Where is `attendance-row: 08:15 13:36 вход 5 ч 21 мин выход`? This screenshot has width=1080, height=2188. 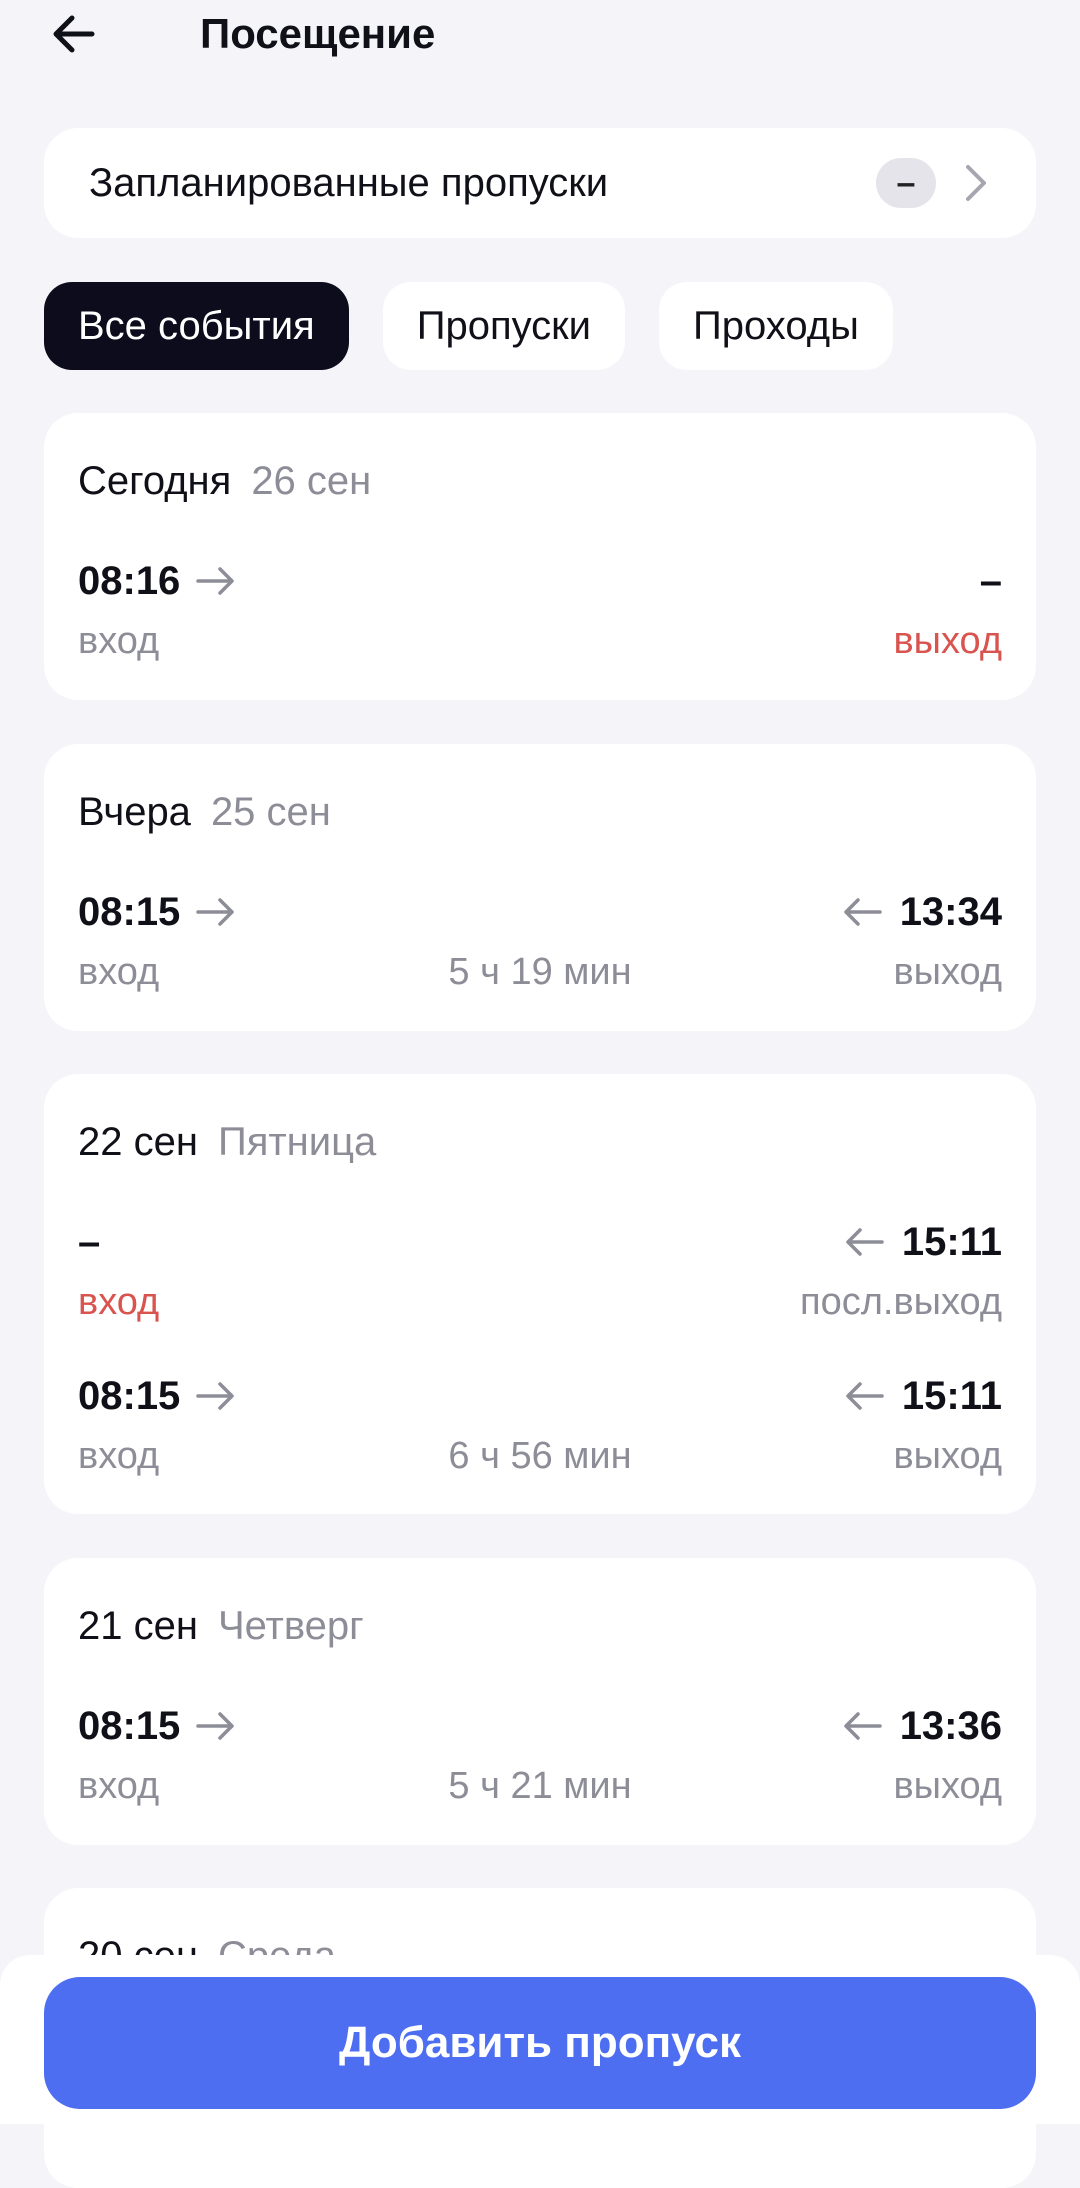
attendance-row: 08:15 13:36 вход 5 ч 21 мин выход is located at coordinates (540, 1758).